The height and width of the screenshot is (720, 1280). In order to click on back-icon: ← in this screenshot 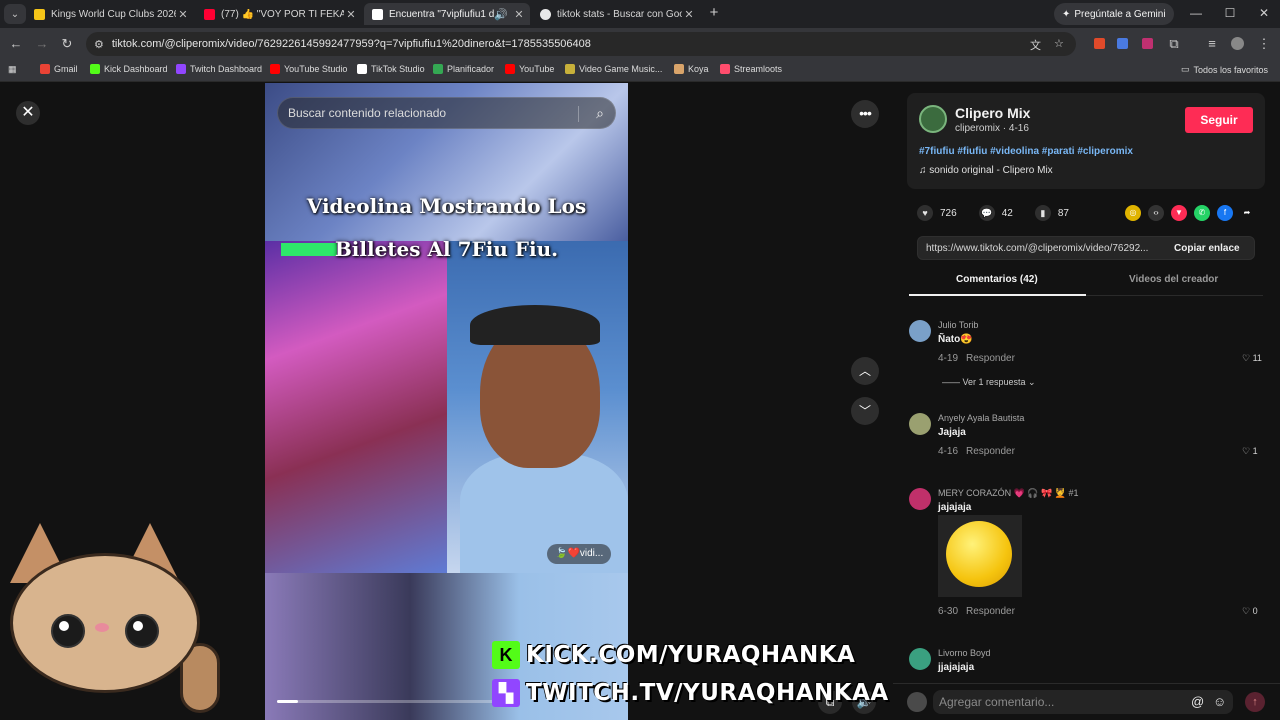, I will do `click(16, 44)`.